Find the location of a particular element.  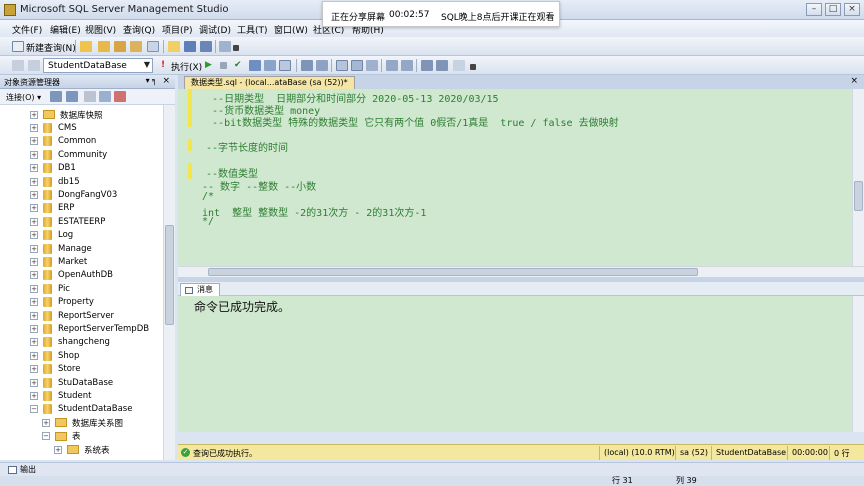

tree-item: + DongFangV03 is located at coordinates (73, 194).